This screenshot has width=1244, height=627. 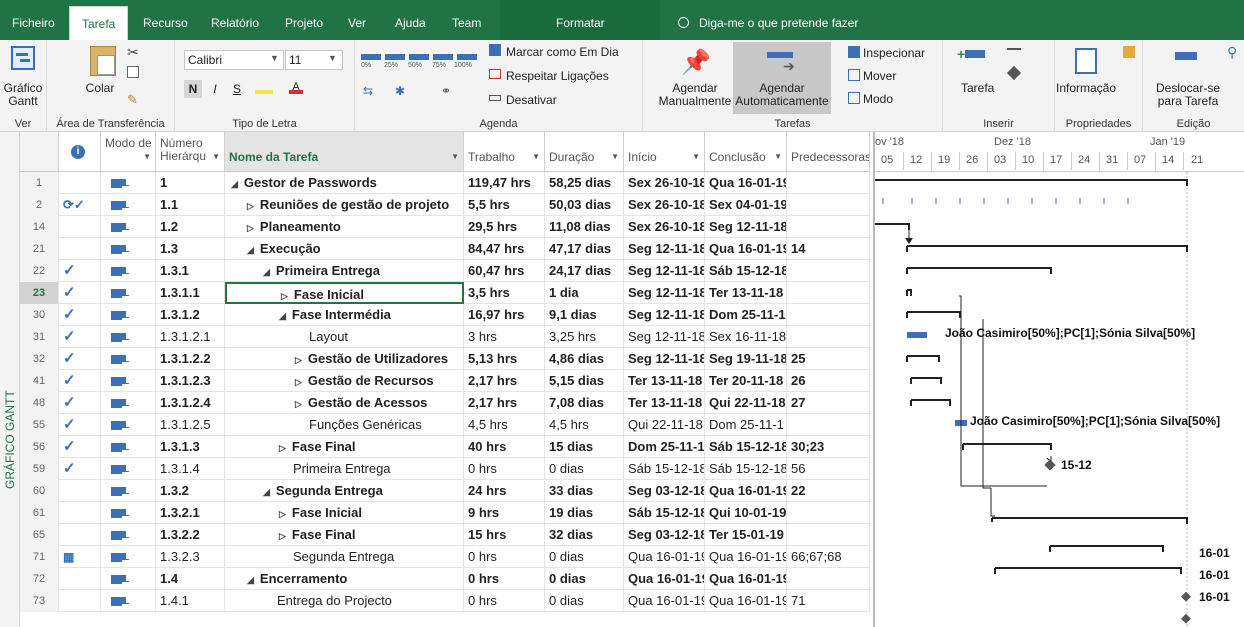 What do you see at coordinates (193, 89) in the screenshot?
I see `bold-button: N` at bounding box center [193, 89].